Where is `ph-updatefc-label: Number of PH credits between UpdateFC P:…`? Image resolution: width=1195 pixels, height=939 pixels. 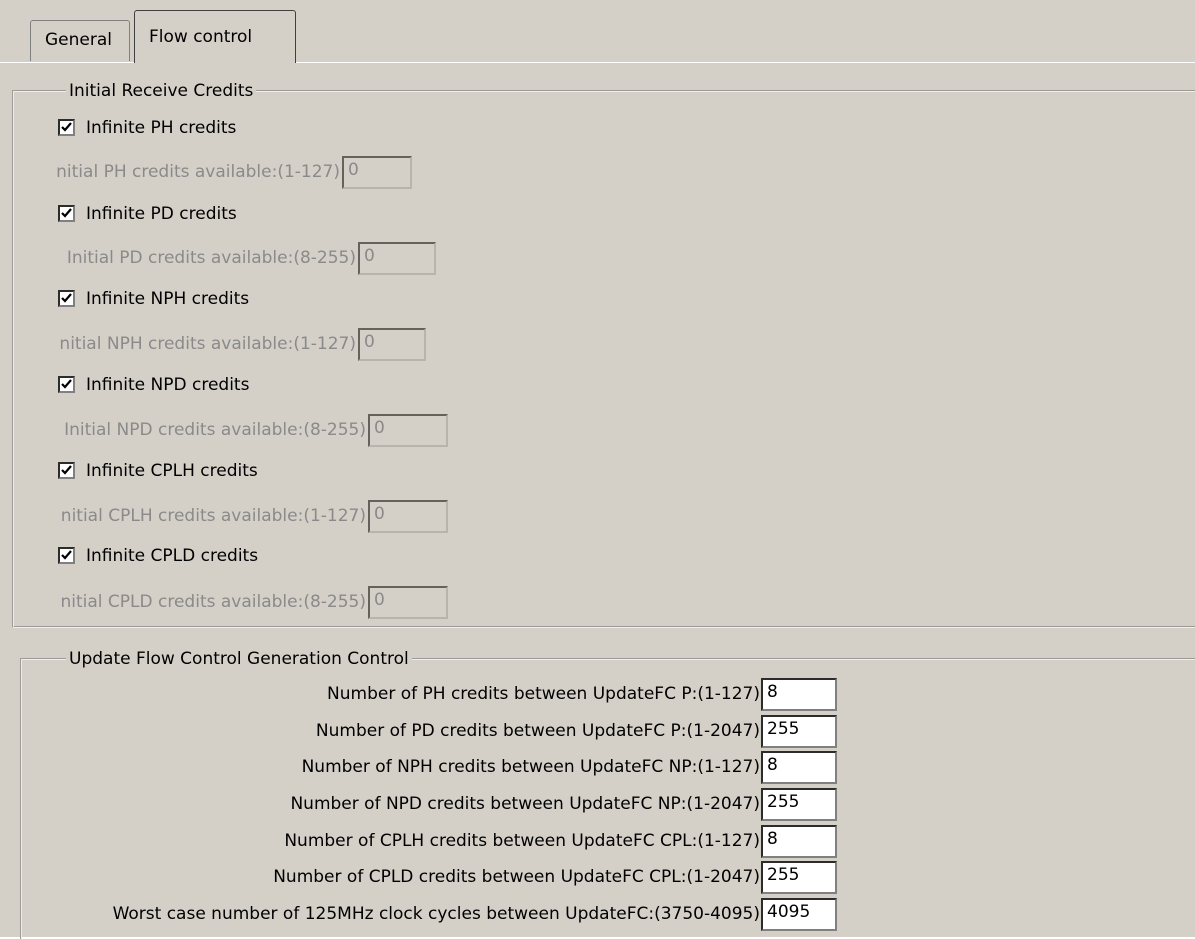 ph-updatefc-label: Number of PH credits between UpdateFC P:… is located at coordinates (543, 694).